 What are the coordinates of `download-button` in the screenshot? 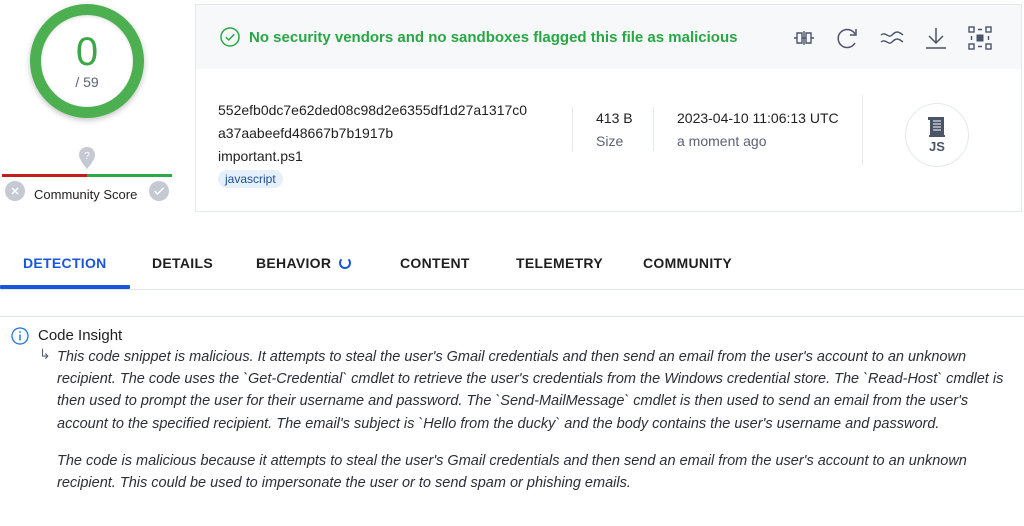 It's located at (936, 38).